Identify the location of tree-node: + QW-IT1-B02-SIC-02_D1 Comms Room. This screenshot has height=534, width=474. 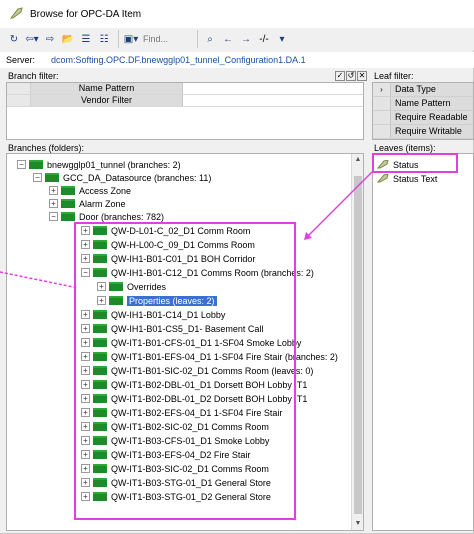
(175, 426).